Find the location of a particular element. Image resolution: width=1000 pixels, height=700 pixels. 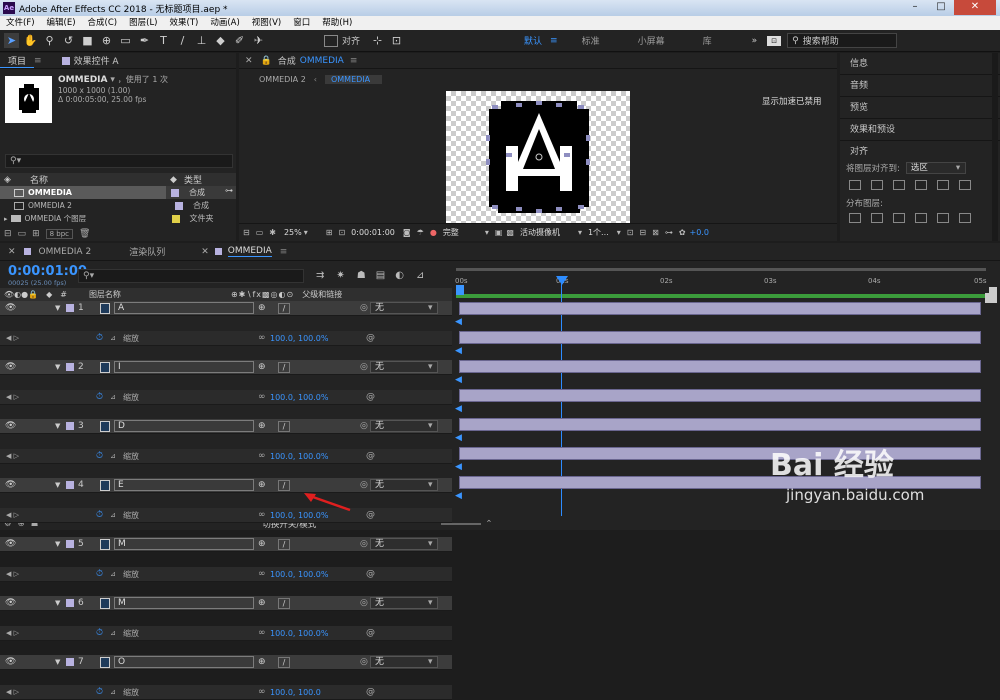

menu-composition: 合成(C) is located at coordinates (103, 23).